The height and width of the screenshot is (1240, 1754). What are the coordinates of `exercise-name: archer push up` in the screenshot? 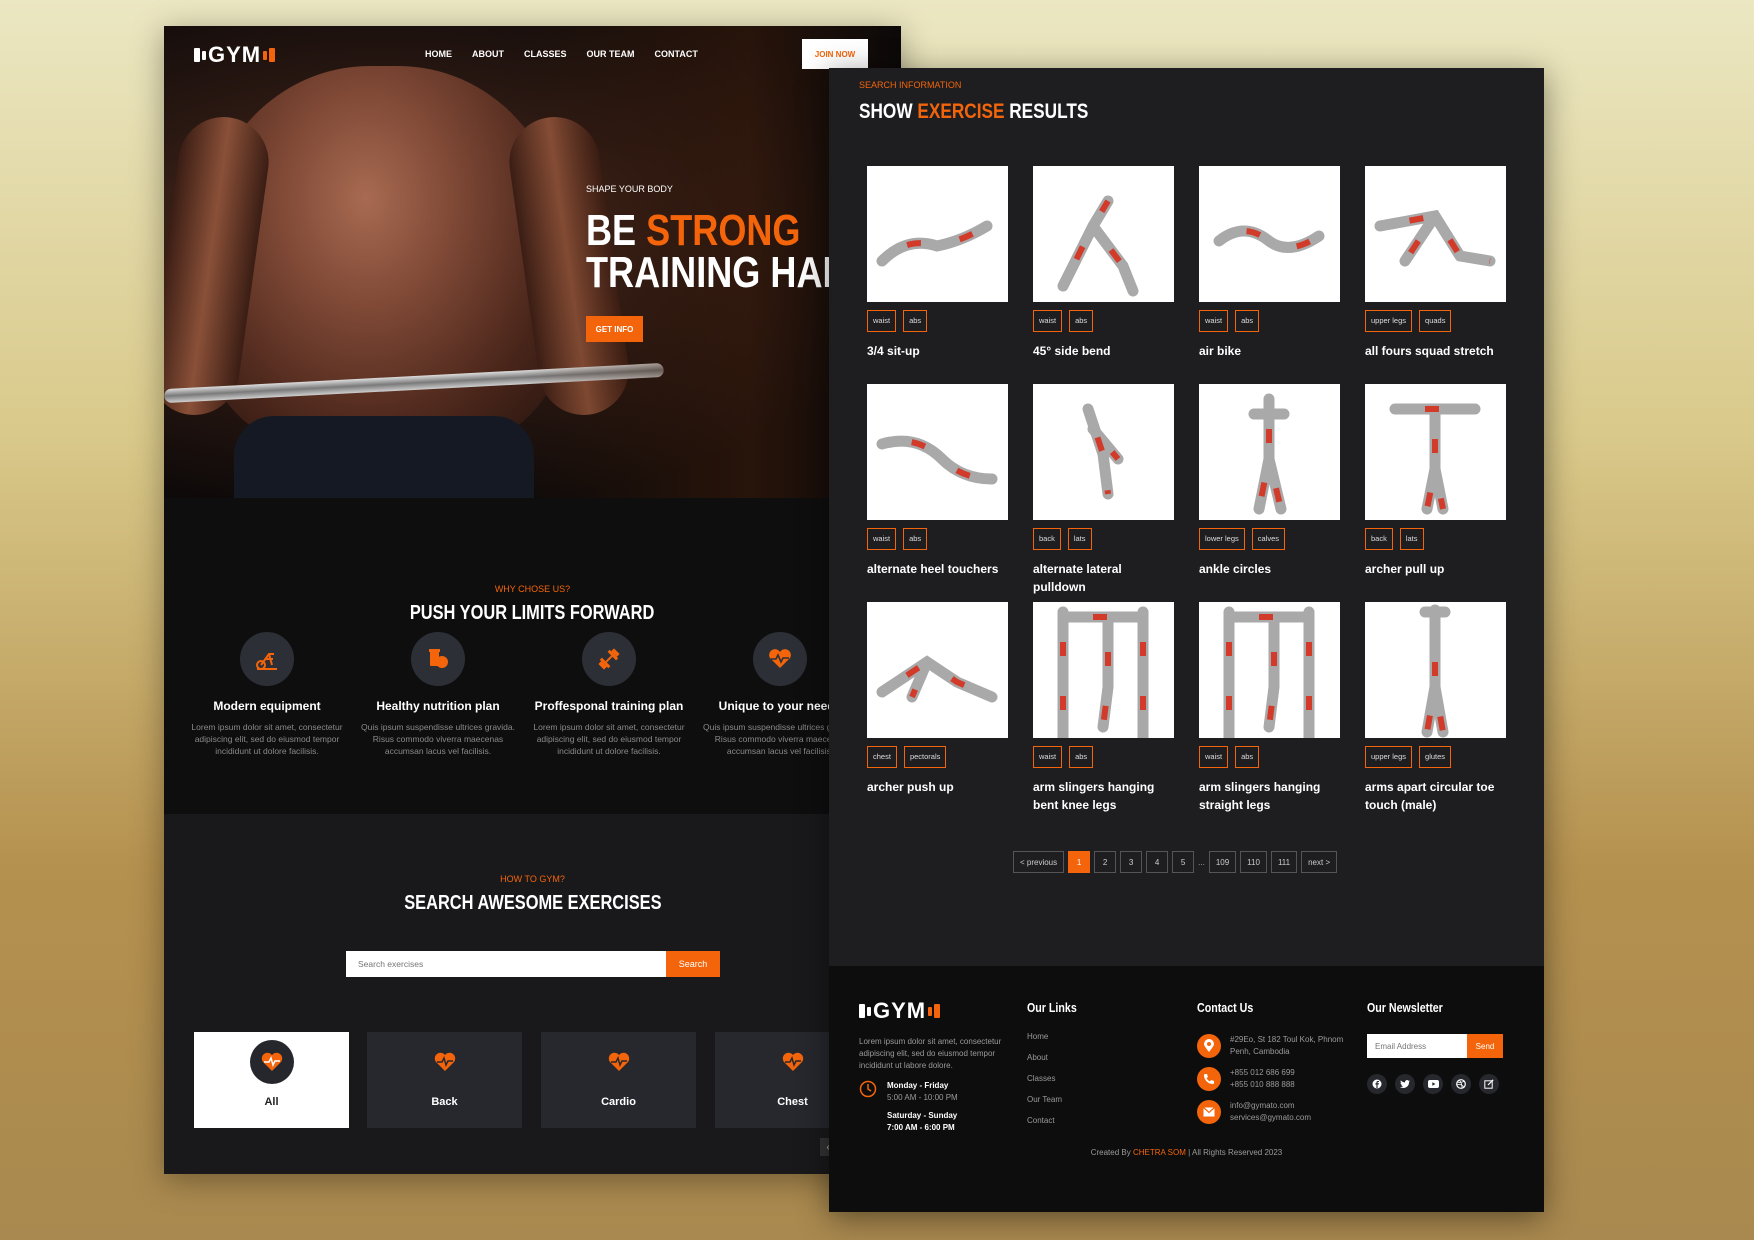 It's located at (937, 787).